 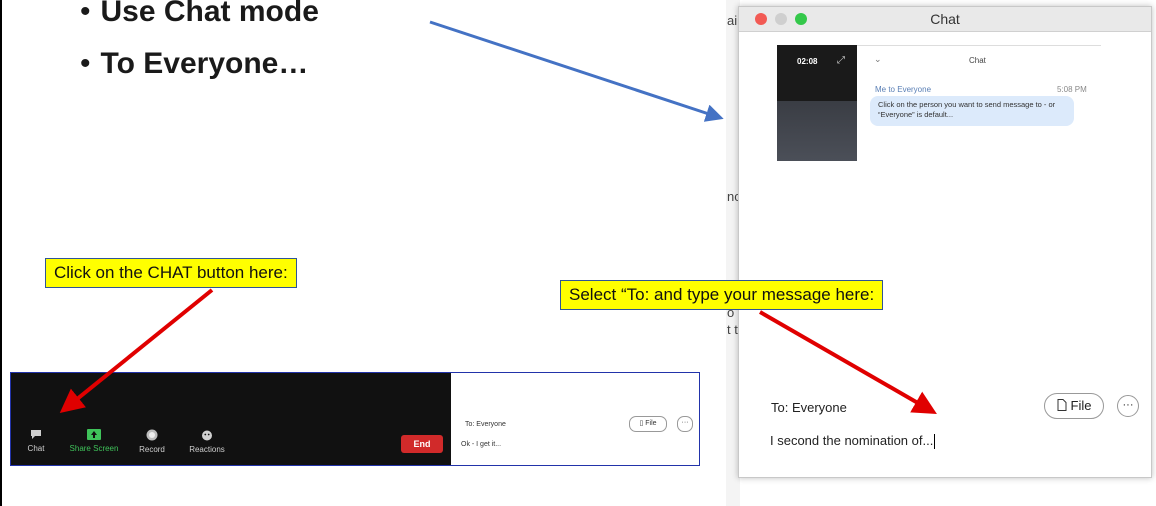 I want to click on file-icon: ▯, so click(x=641, y=423).